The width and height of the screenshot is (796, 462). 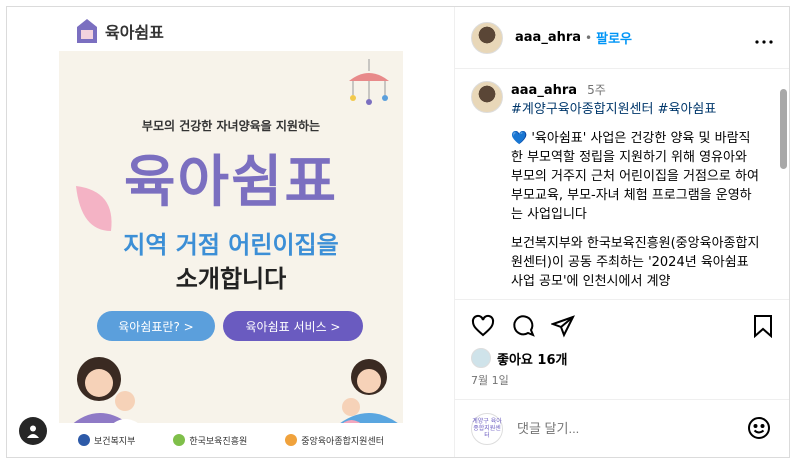 What do you see at coordinates (231, 279) in the screenshot?
I see `poster-headline-2: 소개합니다` at bounding box center [231, 279].